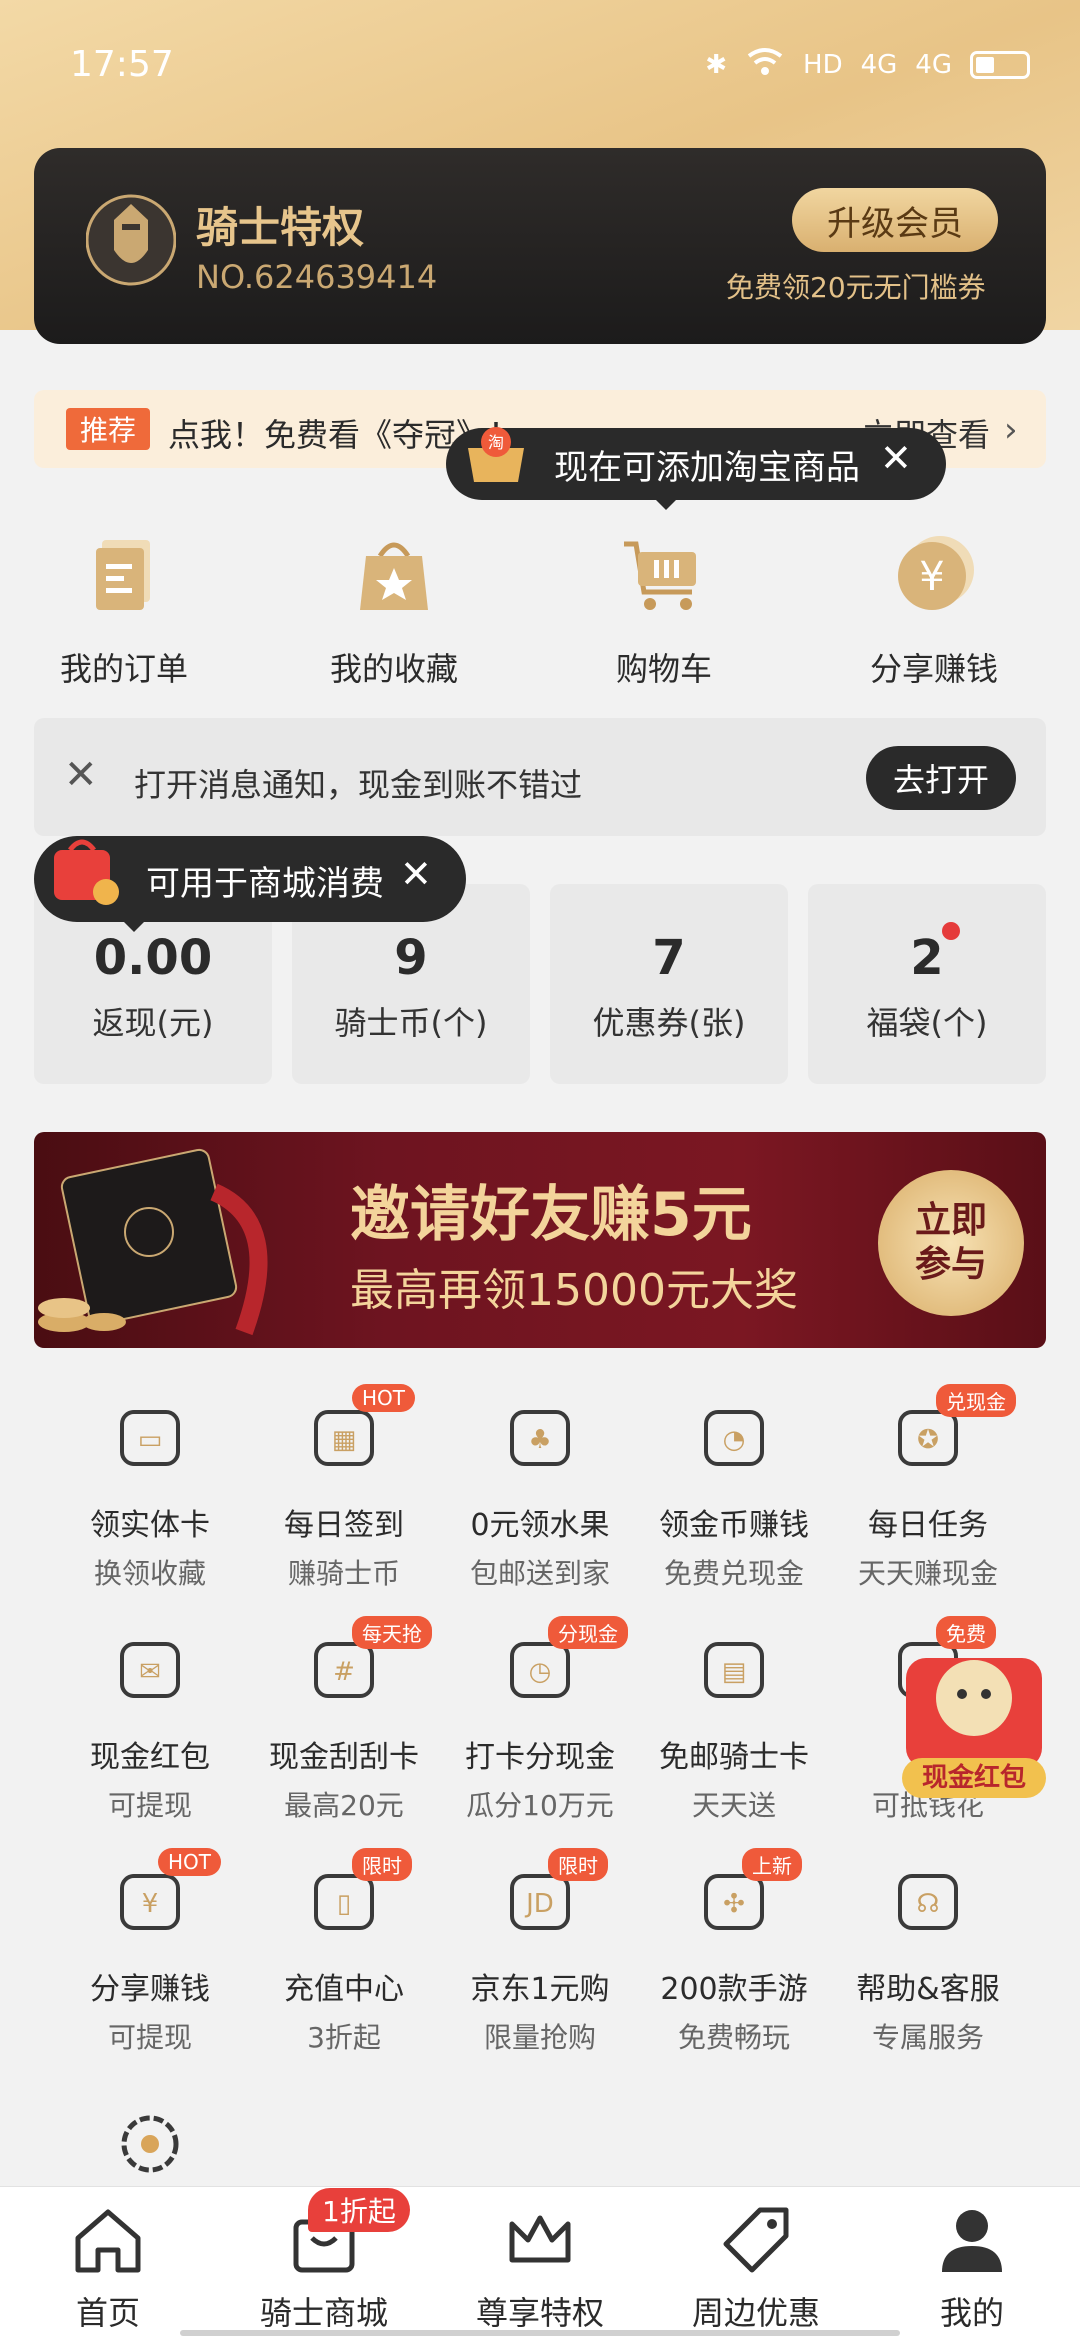 The image size is (1080, 2341). What do you see at coordinates (539, 2037) in the screenshot?
I see `grid-subtitle: 限量抢购` at bounding box center [539, 2037].